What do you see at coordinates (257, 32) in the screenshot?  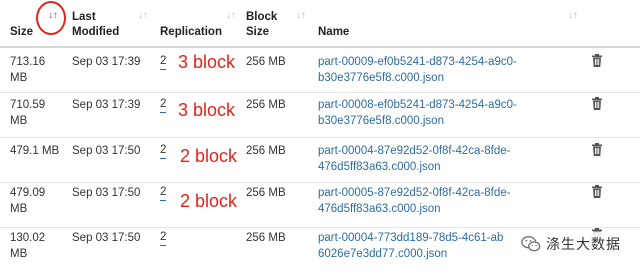 I see `column-block-size-line2: Size` at bounding box center [257, 32].